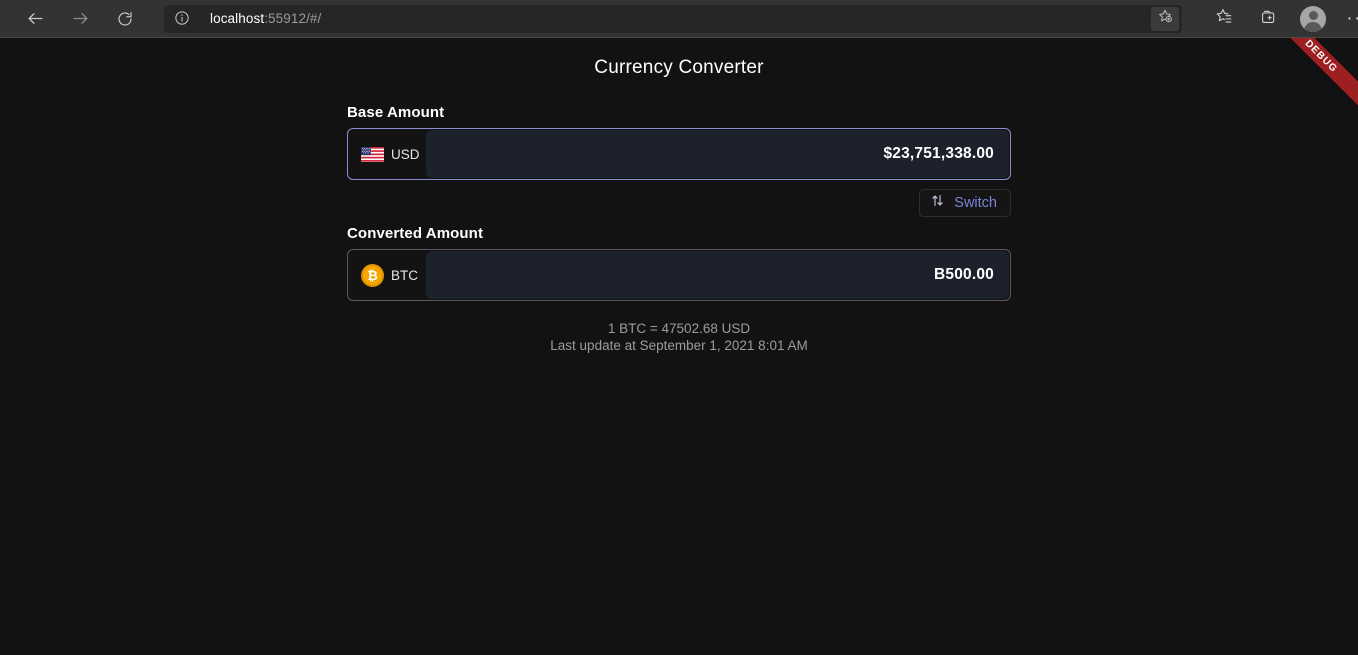 The image size is (1358, 655). I want to click on bitcoin-coin-icon: ₿, so click(372, 275).